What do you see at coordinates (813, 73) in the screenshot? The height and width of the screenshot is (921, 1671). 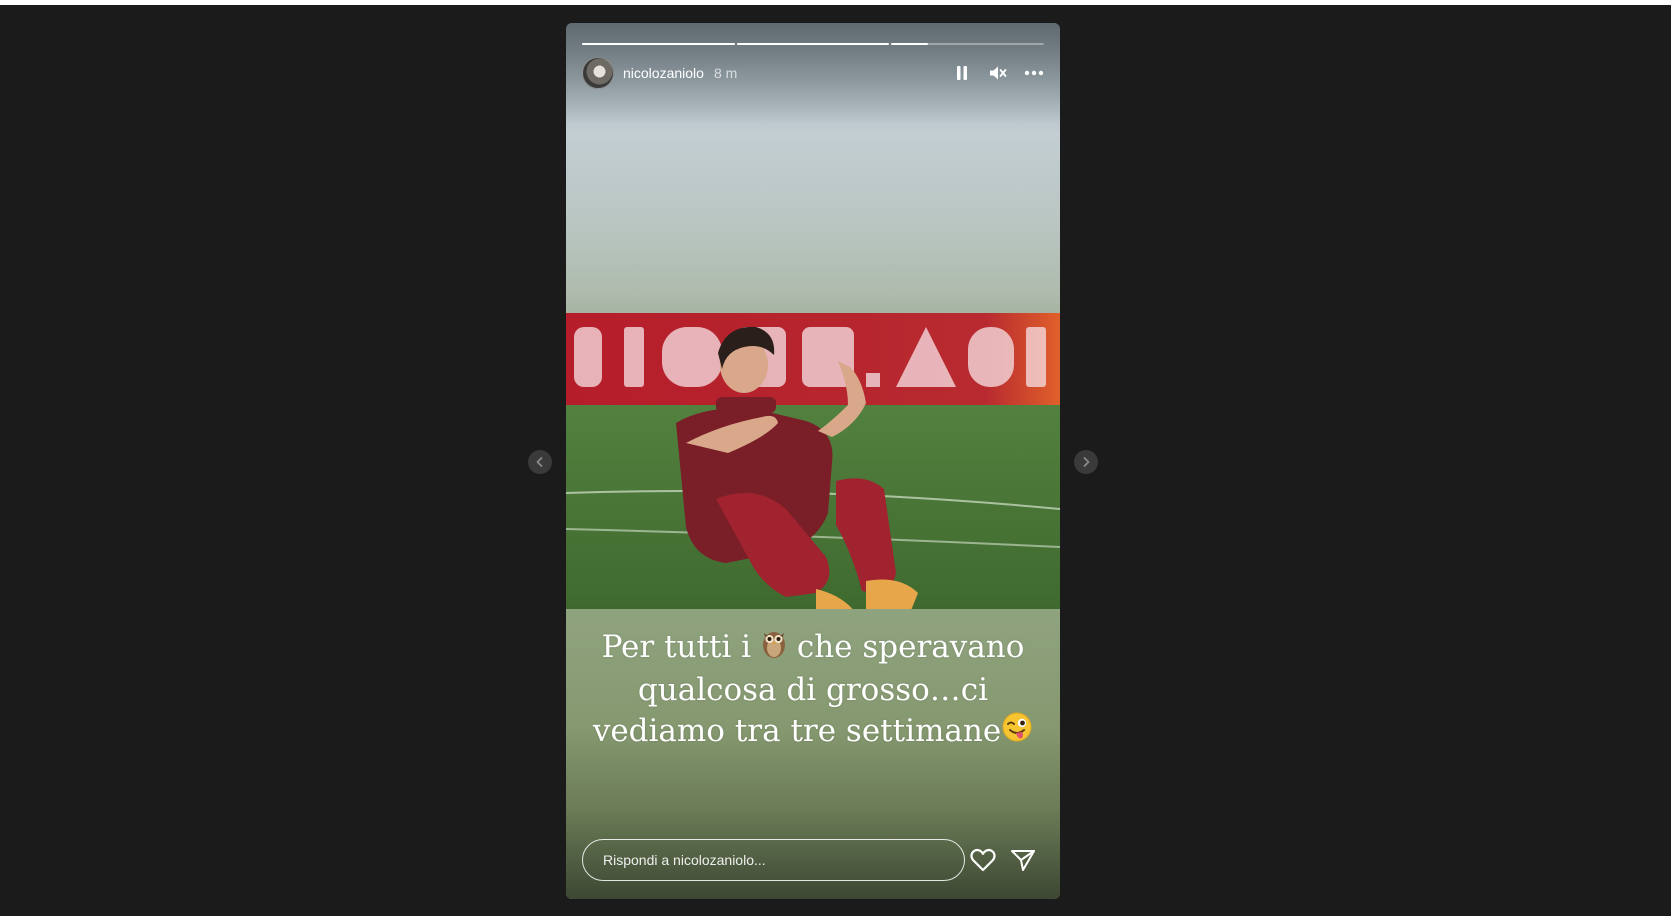 I see `story-header: nicolozaniolo 8 m` at bounding box center [813, 73].